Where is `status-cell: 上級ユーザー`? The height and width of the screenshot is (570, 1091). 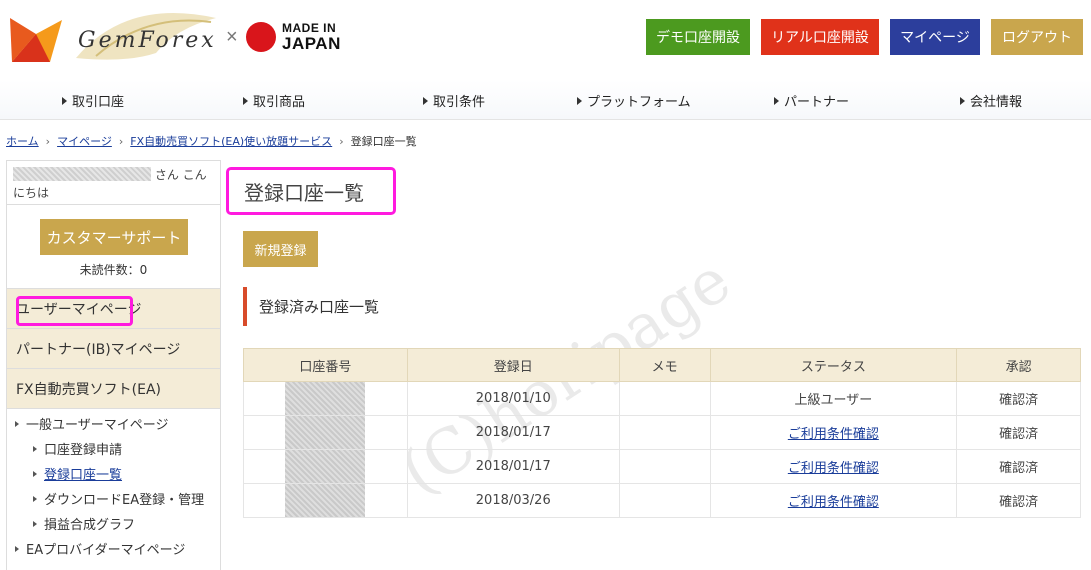
status-cell: 上級ユーザー is located at coordinates (833, 398).